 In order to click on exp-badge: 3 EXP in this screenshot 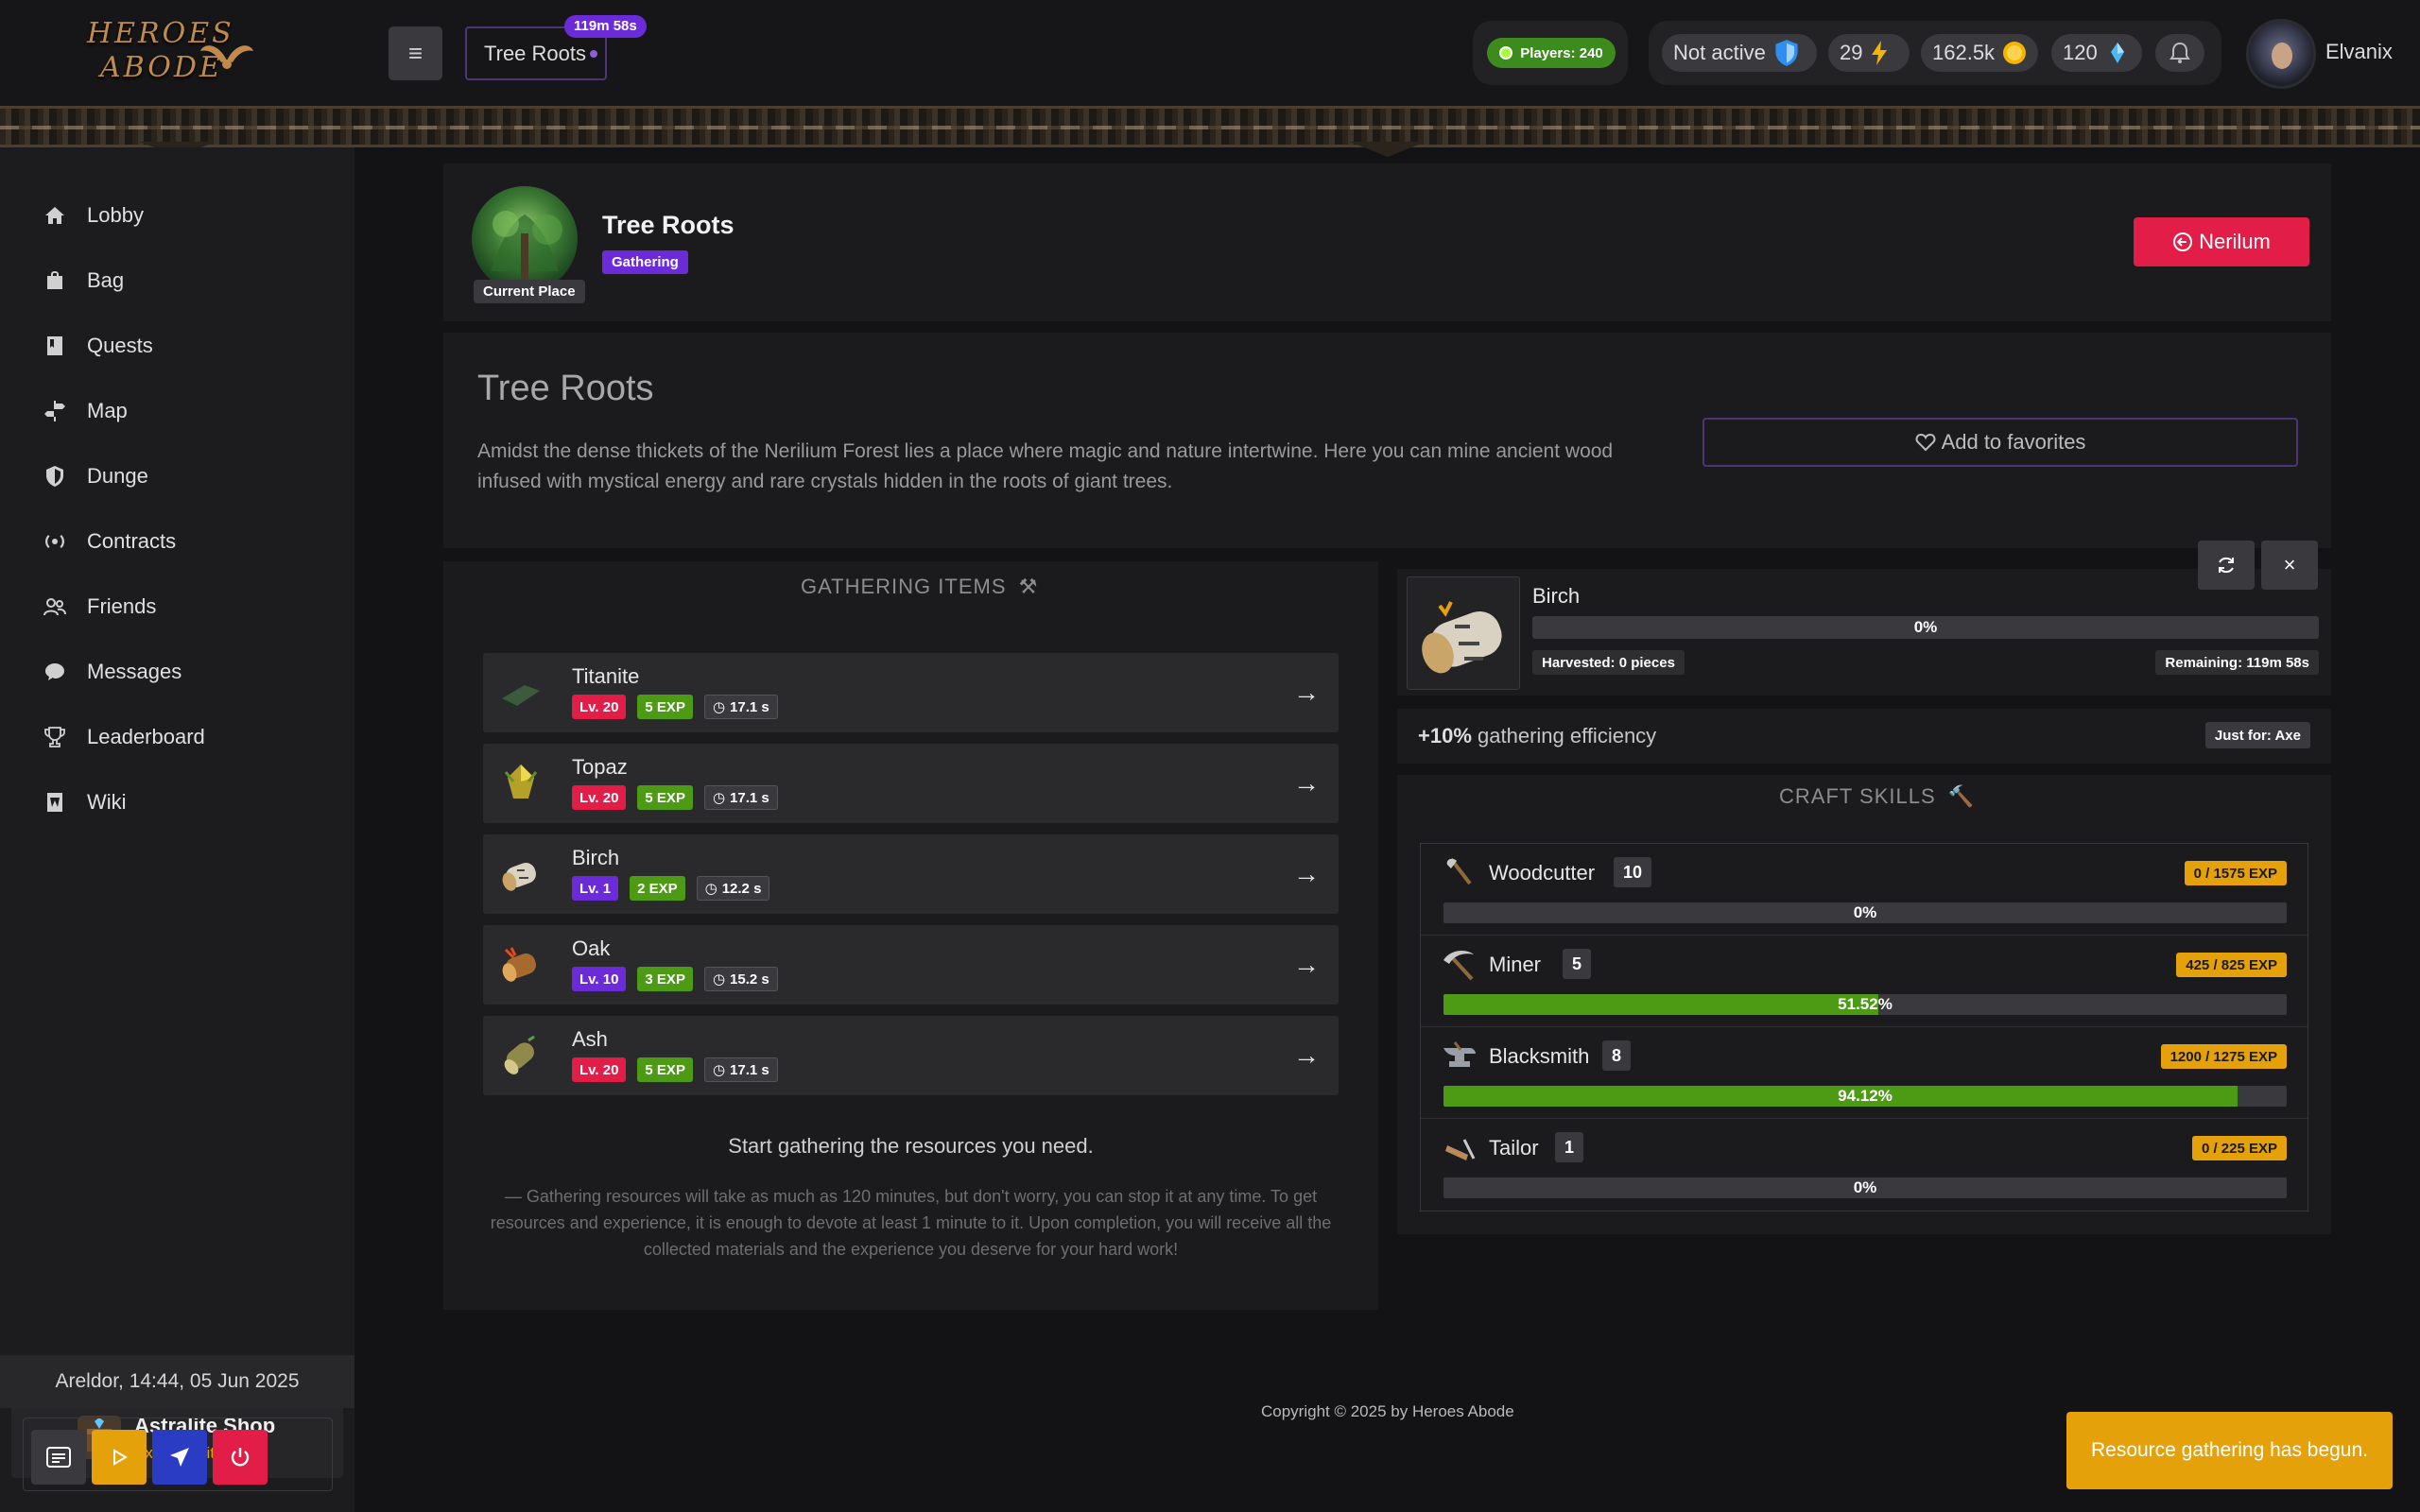, I will do `click(665, 979)`.